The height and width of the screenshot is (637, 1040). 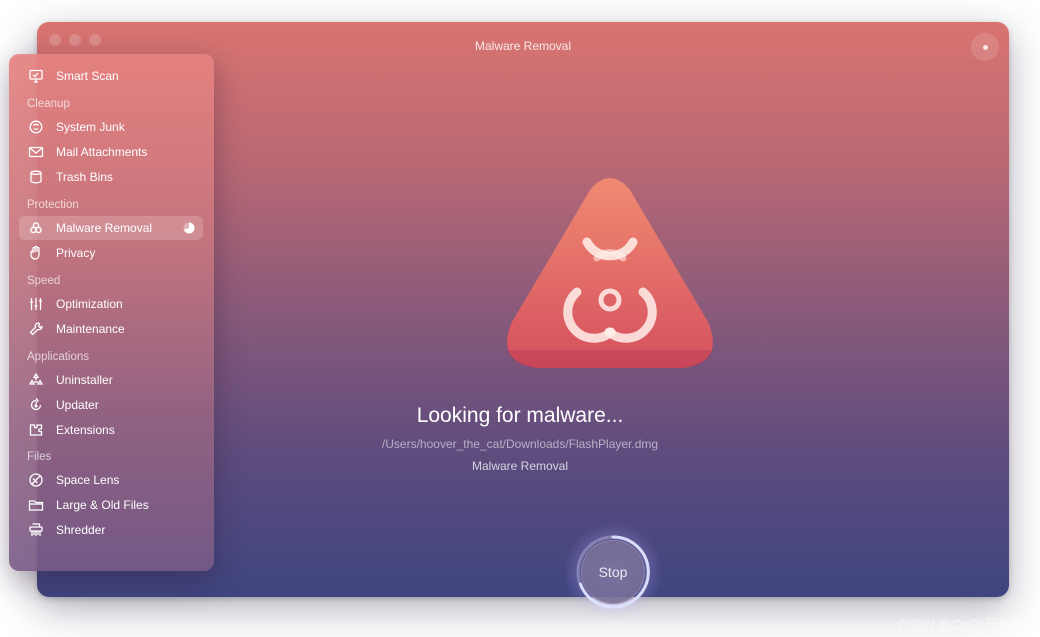 What do you see at coordinates (87, 76) in the screenshot?
I see `sidebar-item-label: Smart Scan` at bounding box center [87, 76].